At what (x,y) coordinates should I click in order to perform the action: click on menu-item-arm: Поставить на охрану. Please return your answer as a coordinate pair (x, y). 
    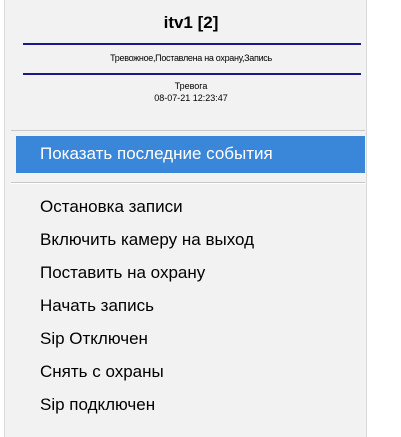
    Looking at the image, I should click on (122, 273).